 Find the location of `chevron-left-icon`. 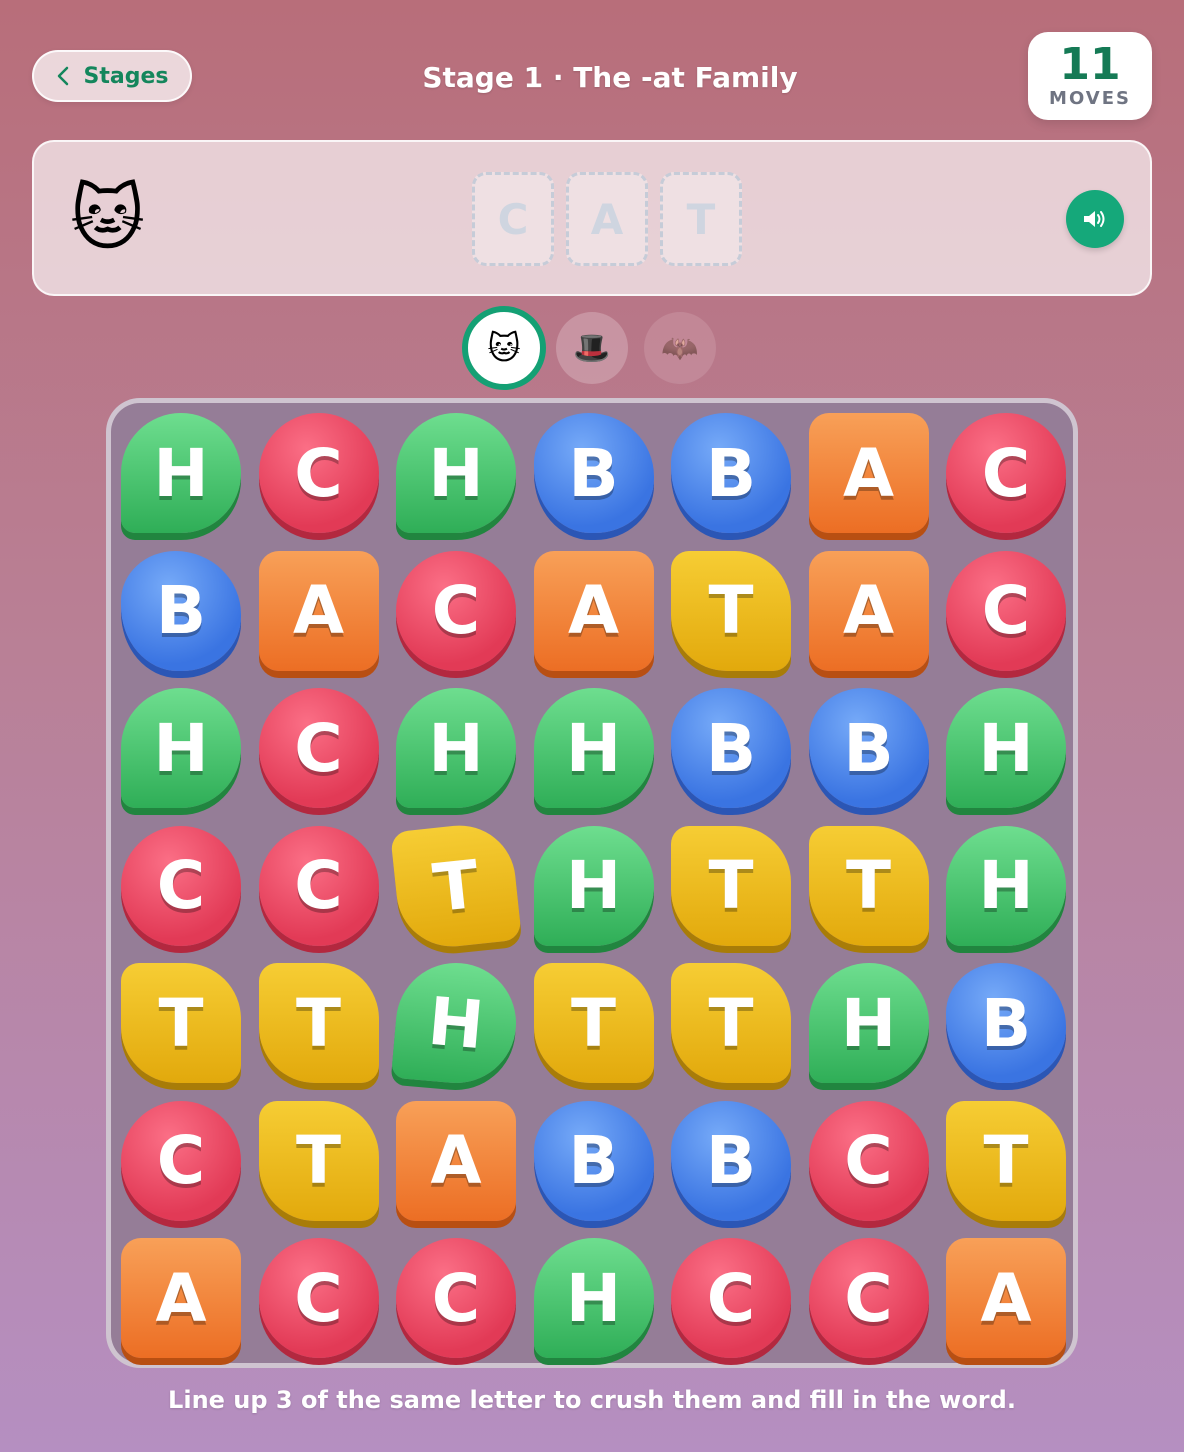

chevron-left-icon is located at coordinates (62, 76).